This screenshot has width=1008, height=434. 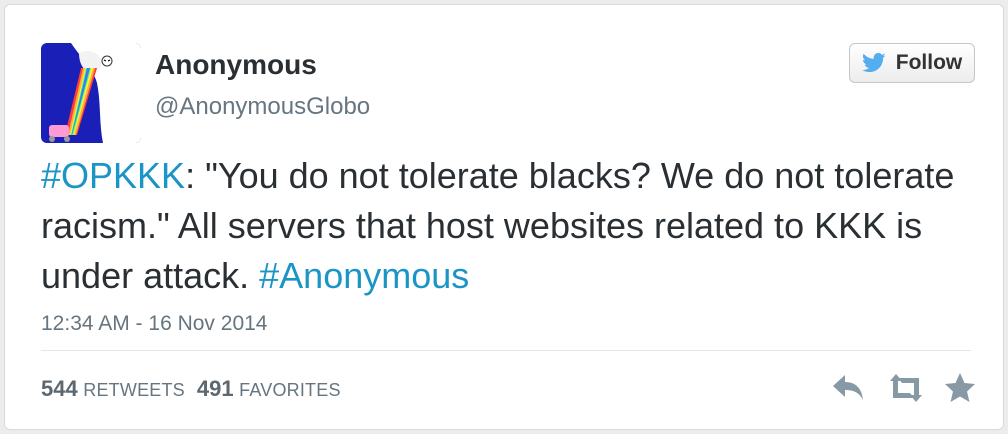 What do you see at coordinates (849, 388) in the screenshot?
I see `reply-icon` at bounding box center [849, 388].